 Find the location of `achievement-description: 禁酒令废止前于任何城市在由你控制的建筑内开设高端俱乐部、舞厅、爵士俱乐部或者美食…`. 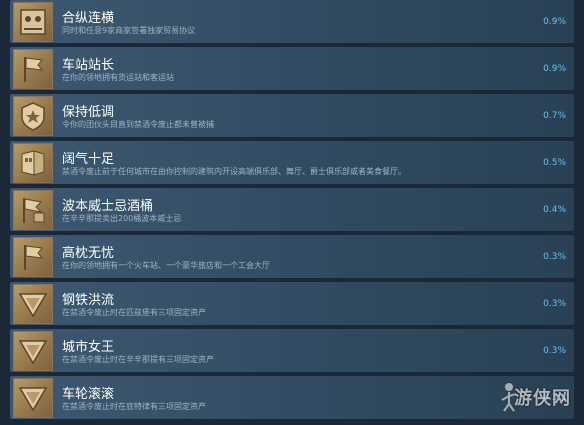

achievement-description: 禁酒令废止前于任何城市在由你控制的建筑内开设高端俱乐部、舞厅、爵士俱乐部或者美食… is located at coordinates (234, 171).